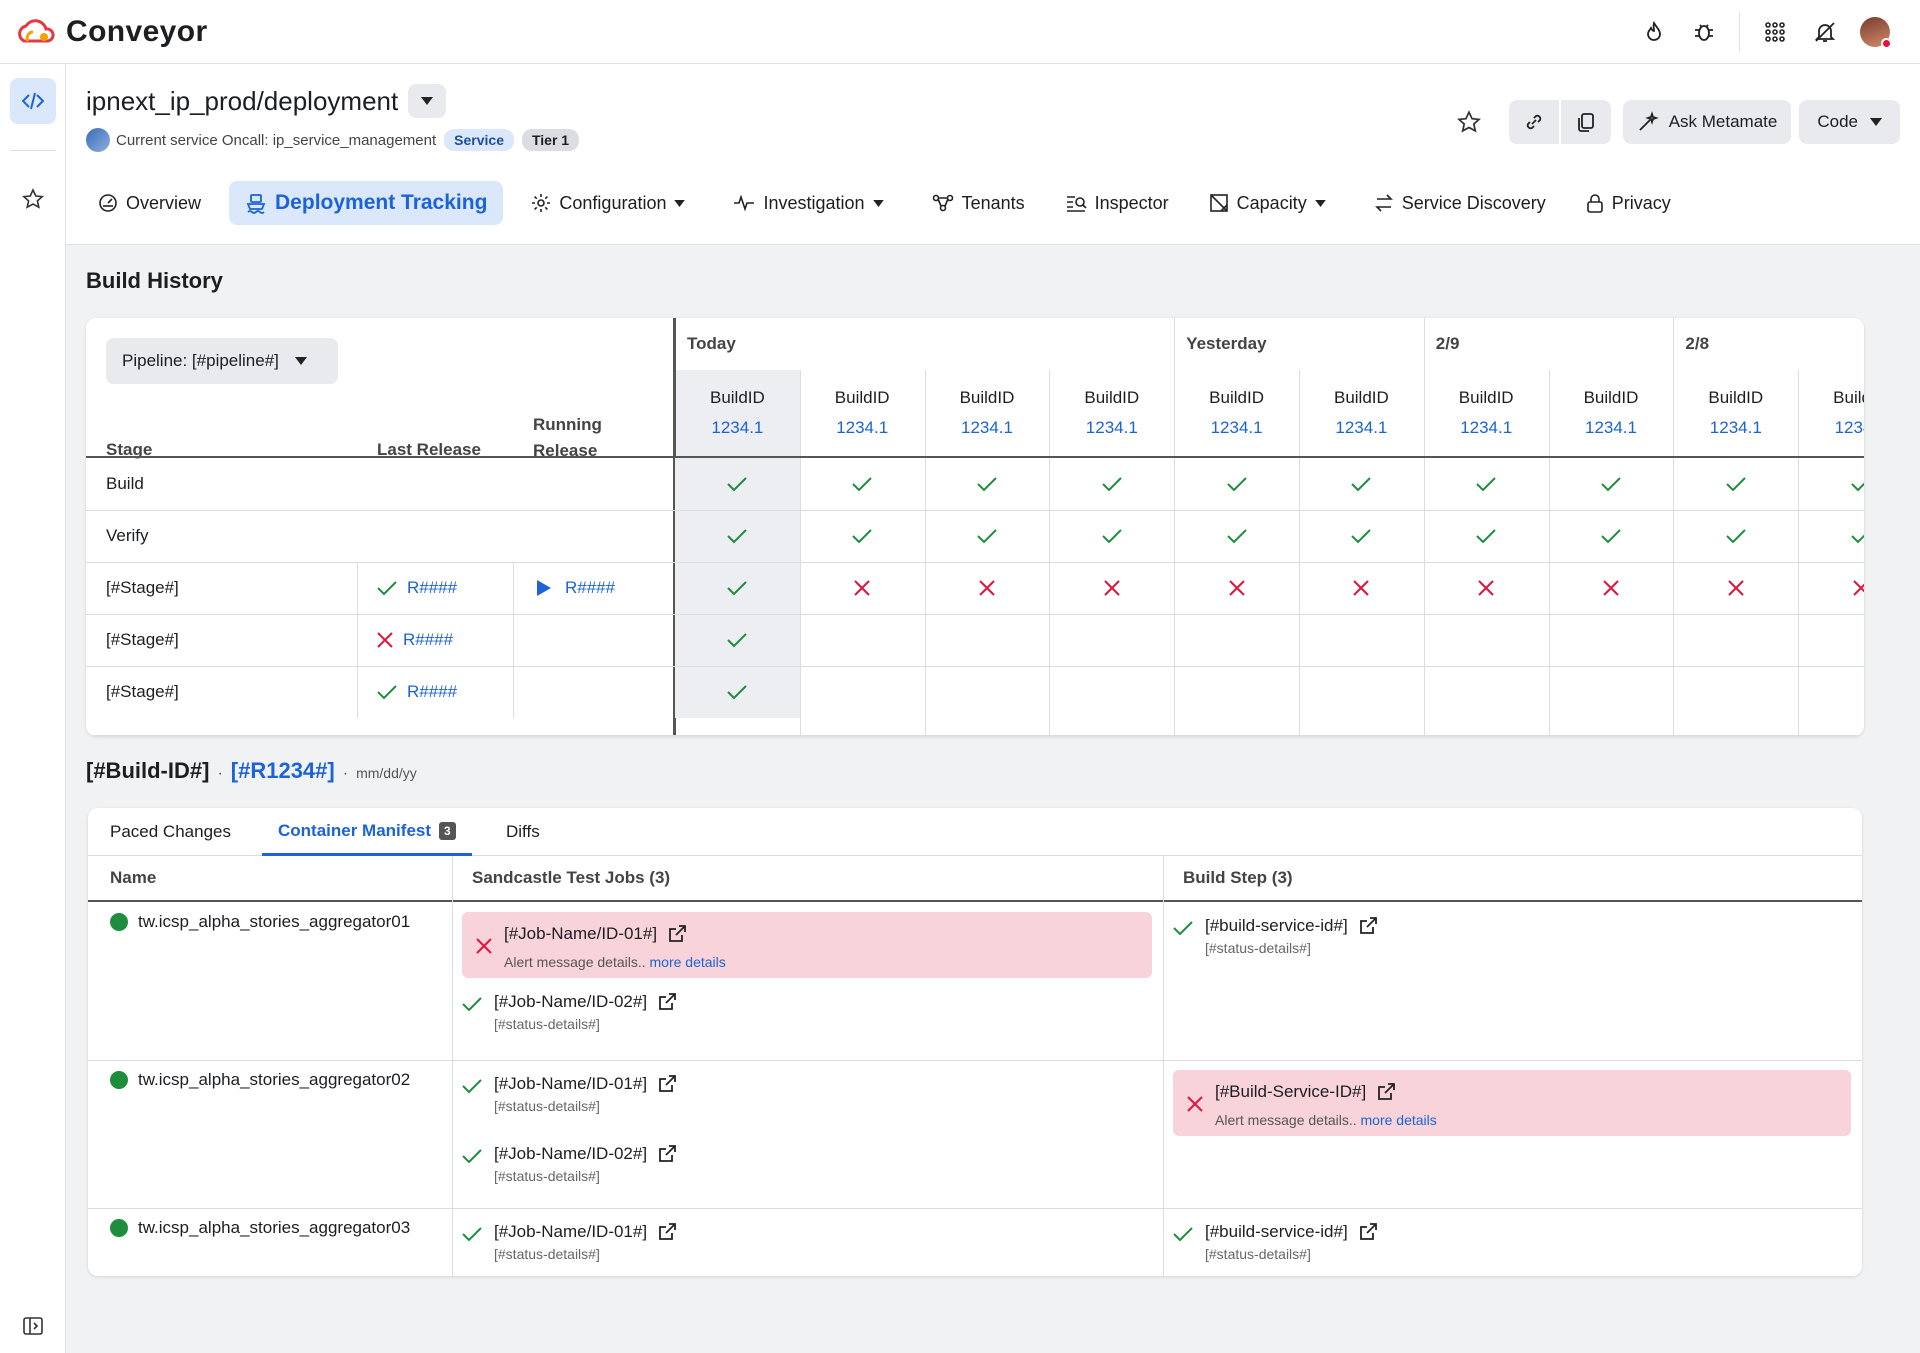 This screenshot has height=1353, width=1920. Describe the element at coordinates (33, 1326) in the screenshot. I see `collapse-sidebar-button` at that location.